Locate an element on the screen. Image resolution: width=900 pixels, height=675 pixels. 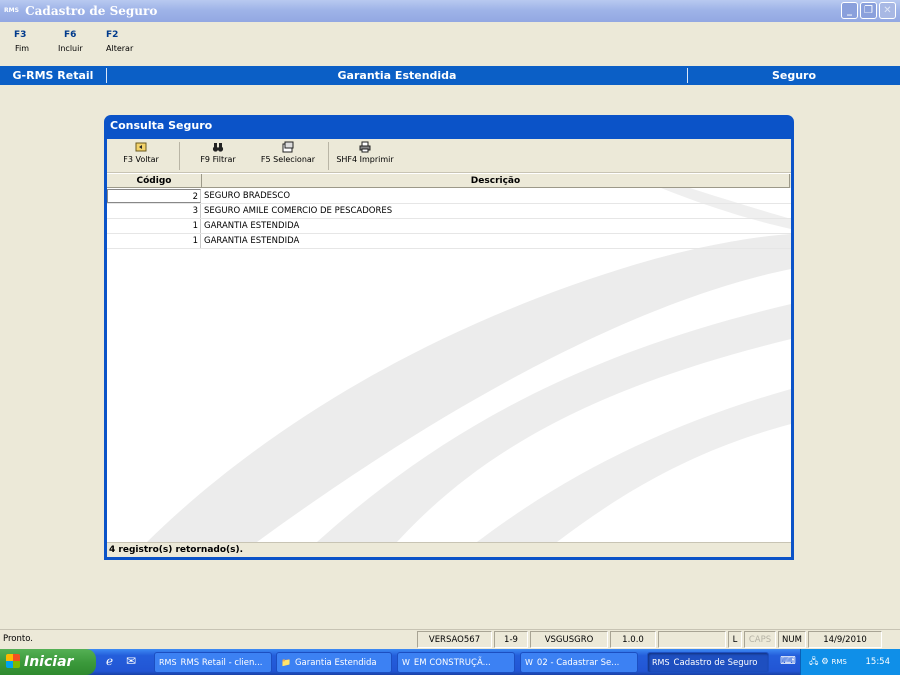
keyboard-language-icon: ⌨ is located at coordinates (788, 660).